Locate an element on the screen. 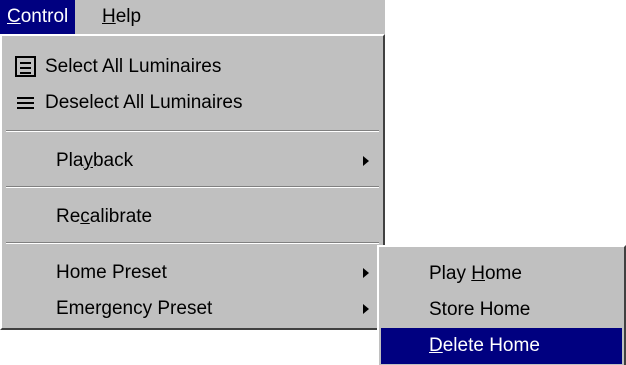  menu-item-select-all-luminaires: Select All Luminaires is located at coordinates (192, 67).